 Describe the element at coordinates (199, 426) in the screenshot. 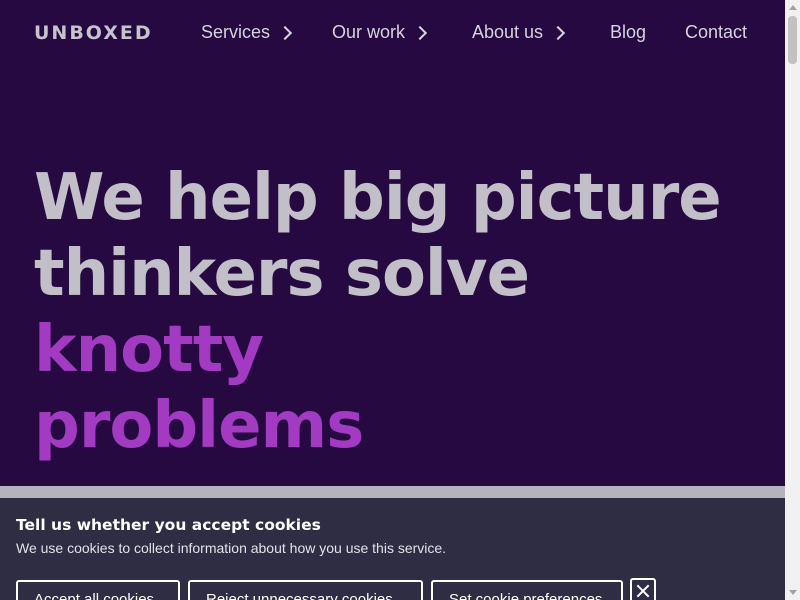

I see `hero-line-3: problems` at that location.